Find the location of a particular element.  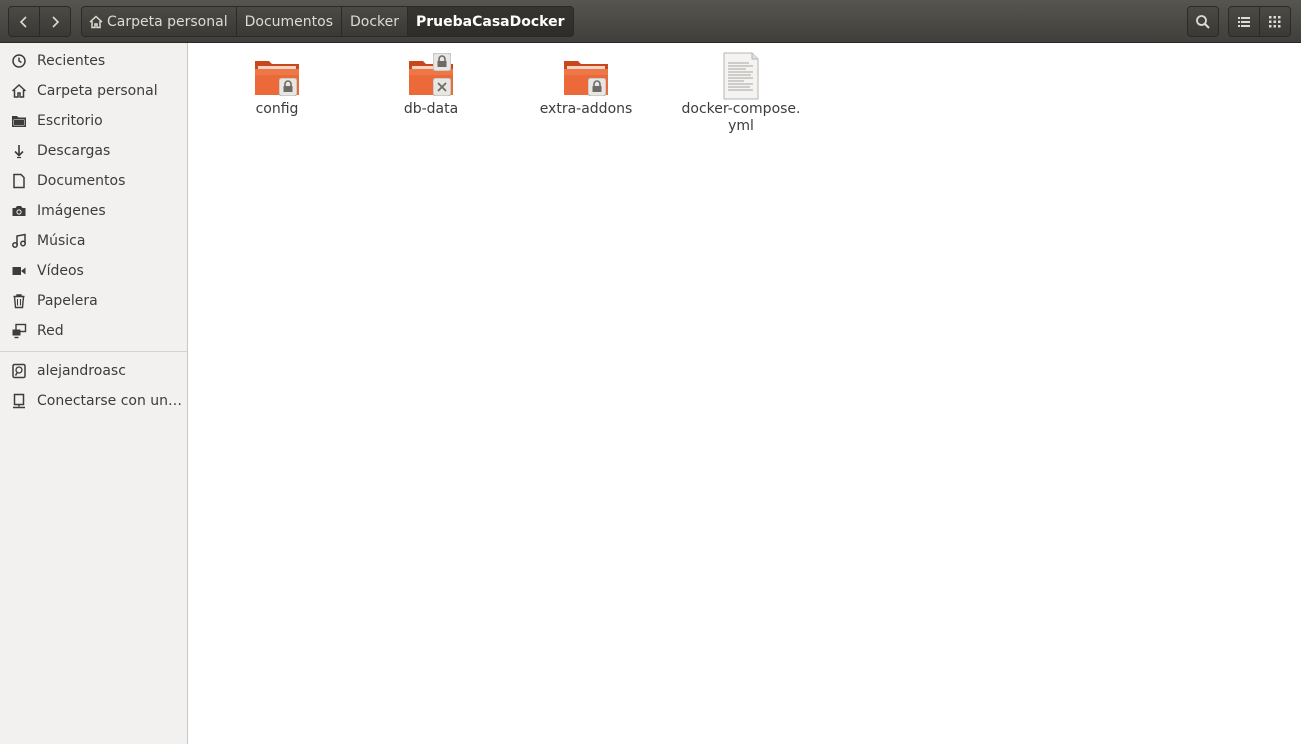

sidebar-item-papelera: Papelera is located at coordinates (93, 301).